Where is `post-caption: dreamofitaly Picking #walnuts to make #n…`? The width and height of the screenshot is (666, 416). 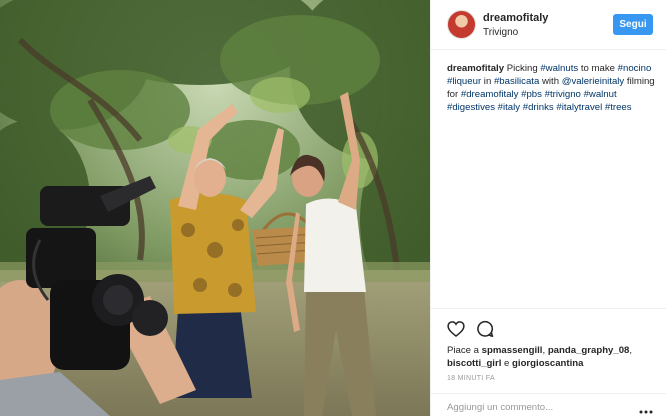 post-caption: dreamofitaly Picking #walnuts to make #n… is located at coordinates (551, 88).